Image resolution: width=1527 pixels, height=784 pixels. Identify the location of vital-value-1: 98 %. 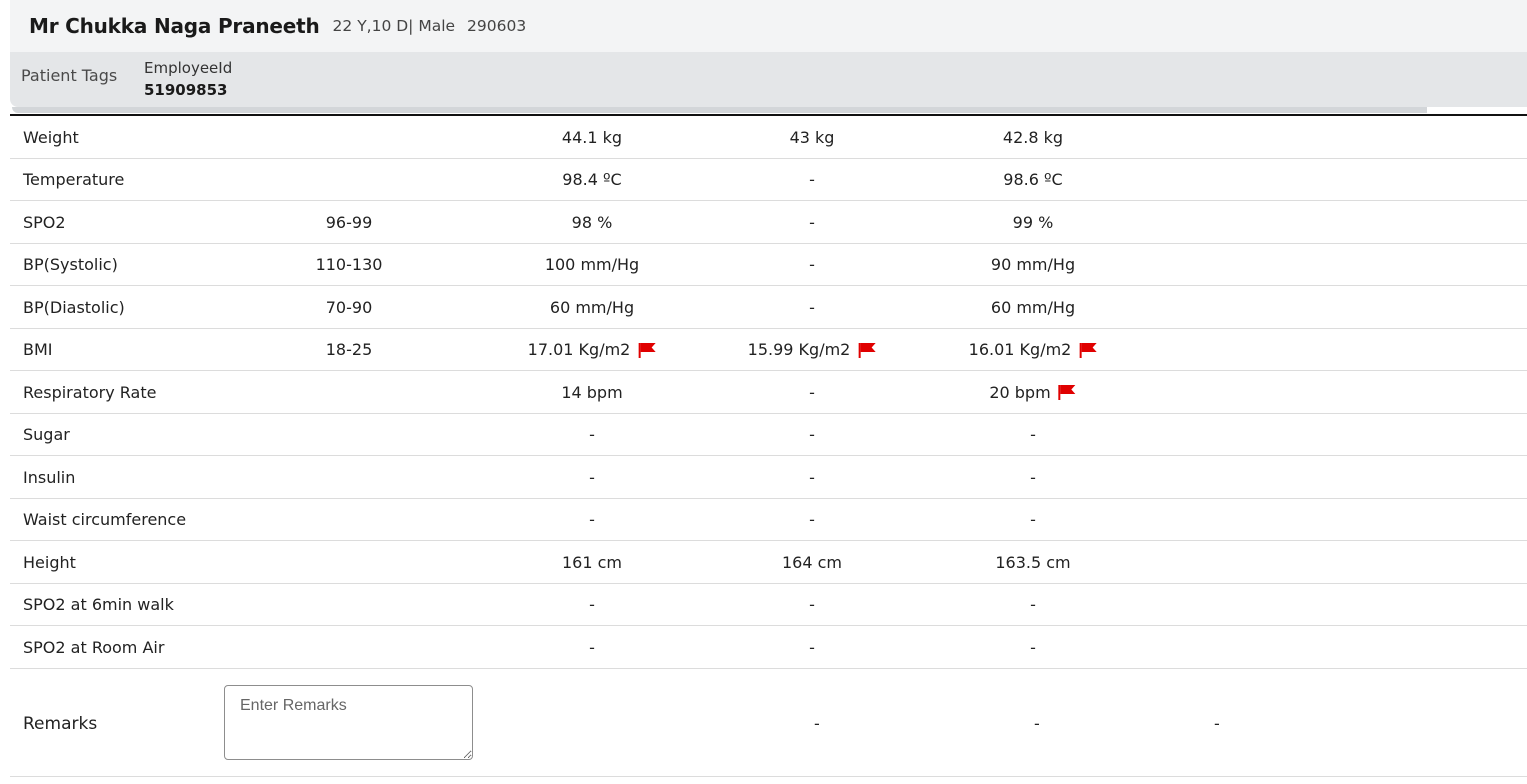
(592, 222).